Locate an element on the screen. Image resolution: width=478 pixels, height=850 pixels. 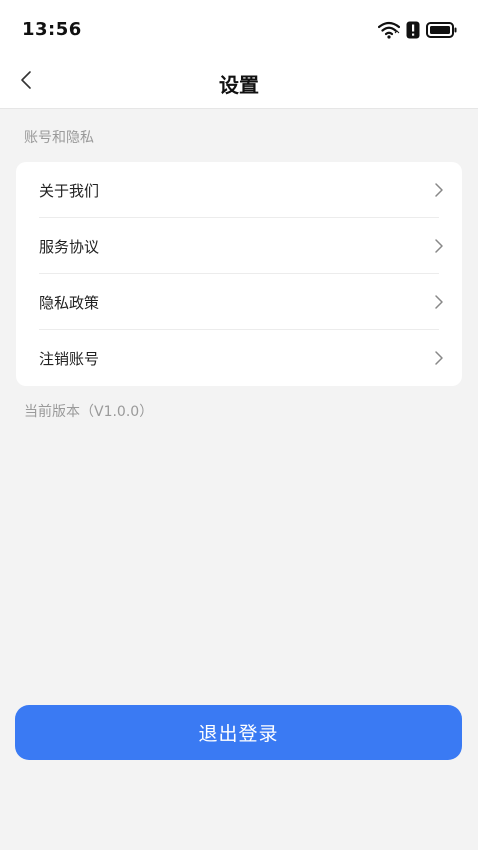
settings-item-privacy-policy: 隐私政策 is located at coordinates (239, 302).